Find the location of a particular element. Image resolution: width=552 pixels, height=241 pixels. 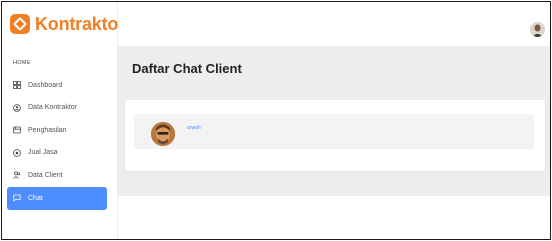

sidebar-item-data-kontraktor: Data Kontraktor is located at coordinates (57, 108).